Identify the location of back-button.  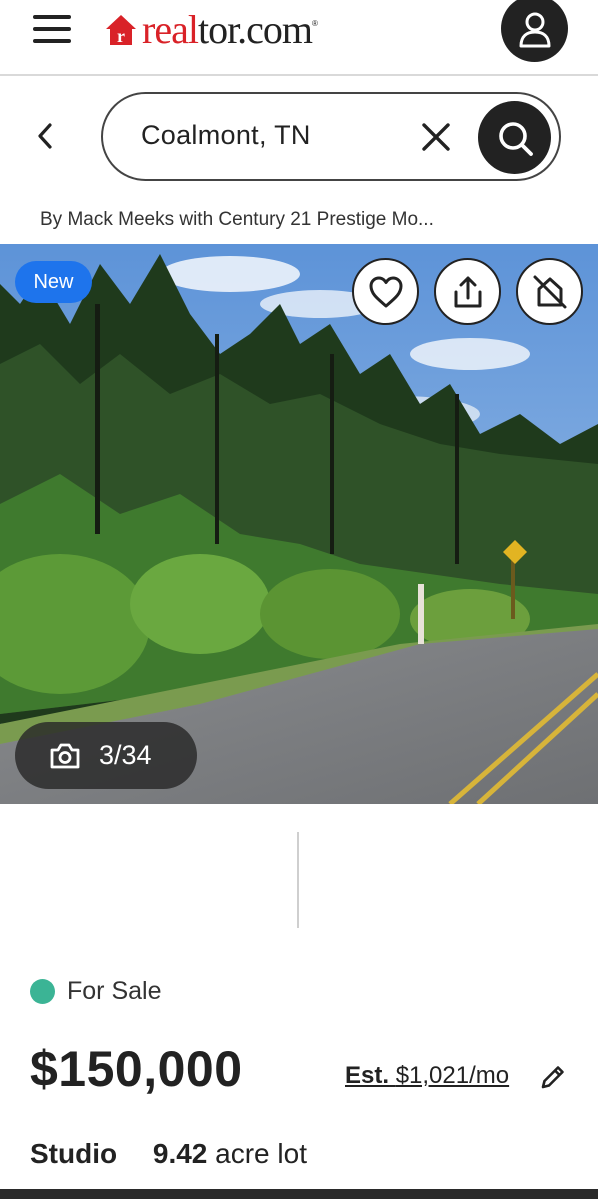
(45, 136).